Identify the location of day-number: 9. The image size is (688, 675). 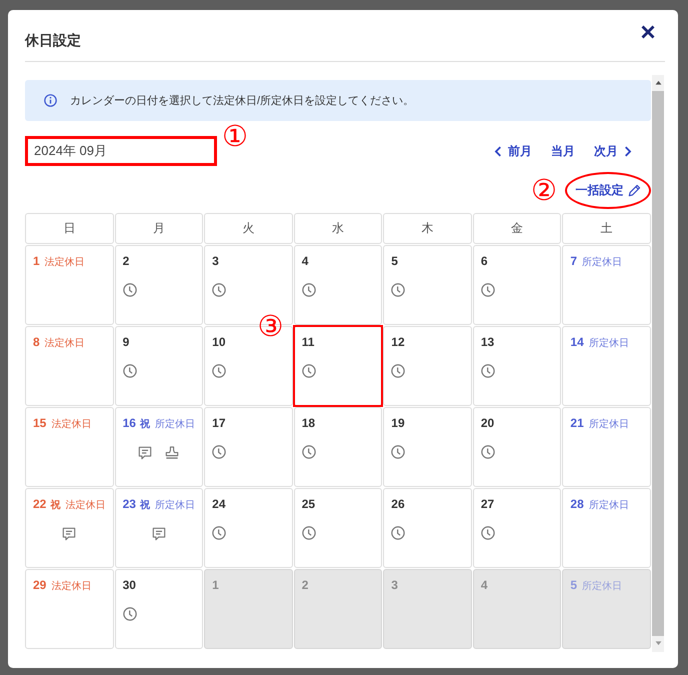
(126, 342).